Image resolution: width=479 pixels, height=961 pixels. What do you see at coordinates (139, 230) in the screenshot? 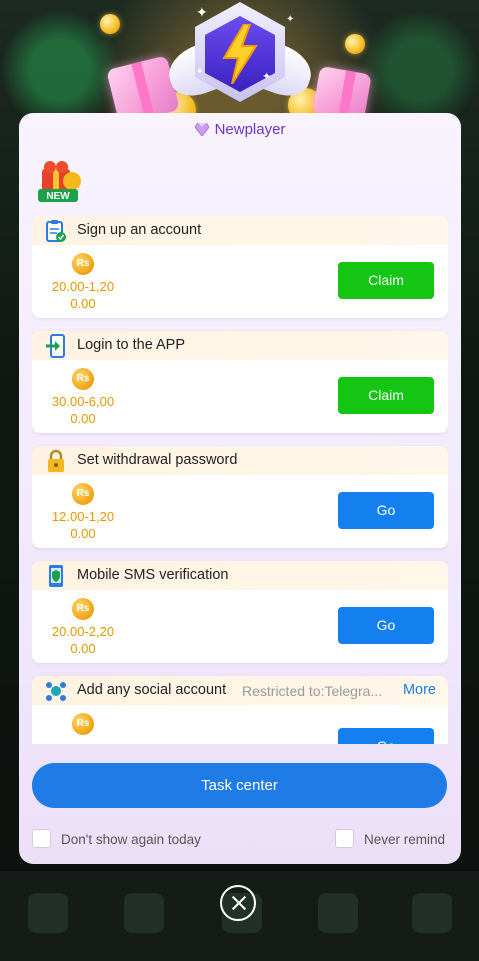
I see `task-title: Sign up an account` at bounding box center [139, 230].